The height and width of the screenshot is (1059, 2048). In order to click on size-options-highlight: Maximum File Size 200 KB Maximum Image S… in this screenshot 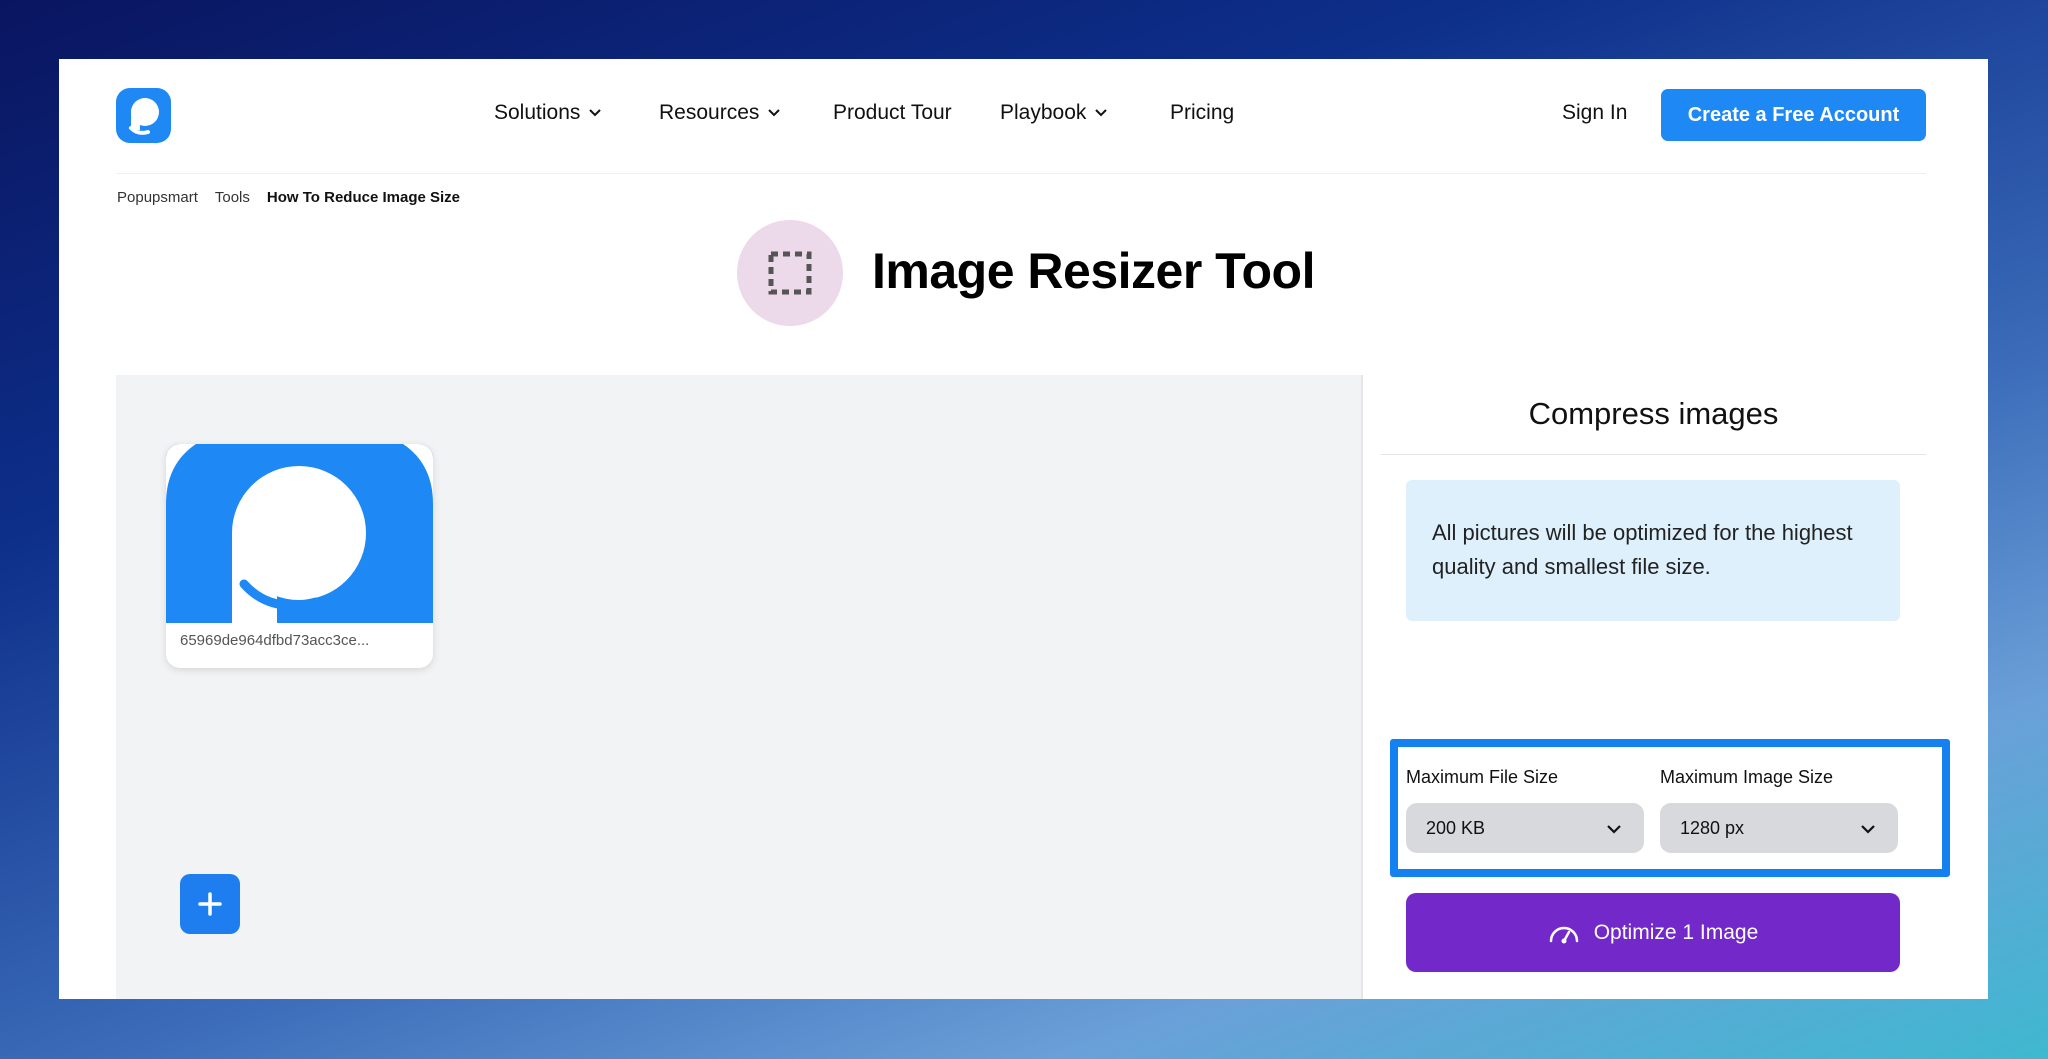, I will do `click(1670, 808)`.